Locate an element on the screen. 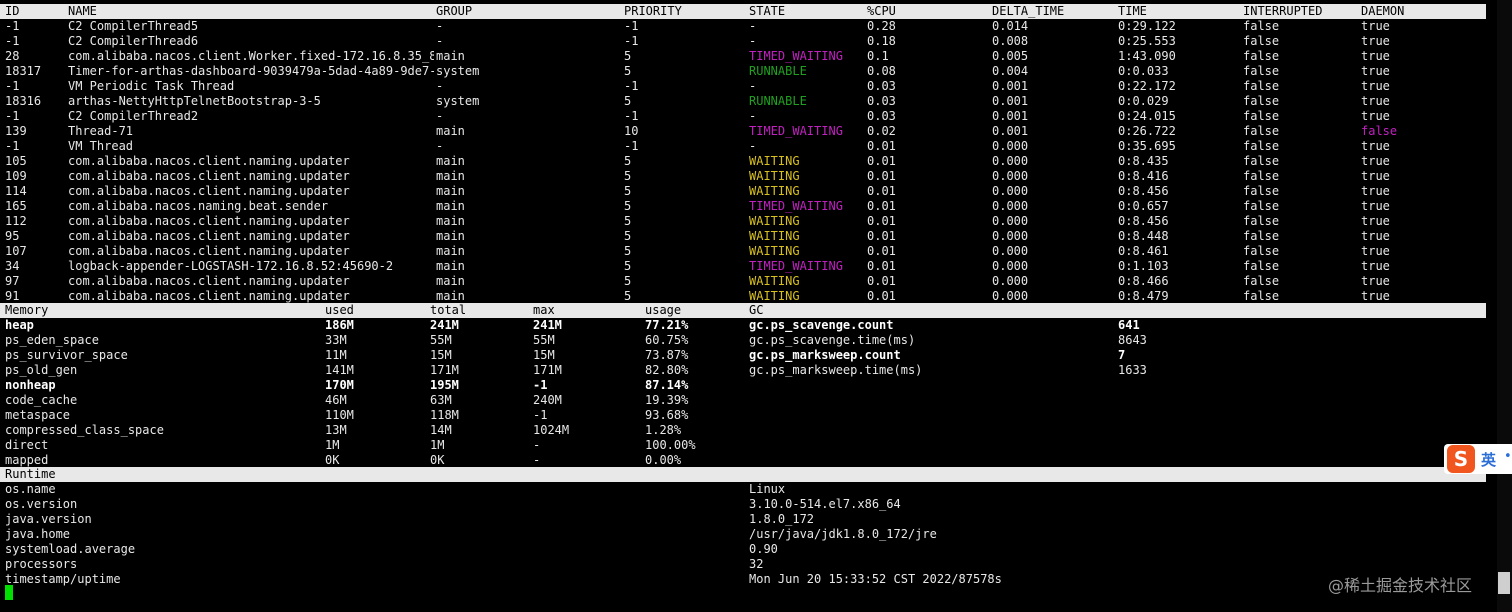 The width and height of the screenshot is (1512, 612). terminal-cursor is located at coordinates (9, 592).